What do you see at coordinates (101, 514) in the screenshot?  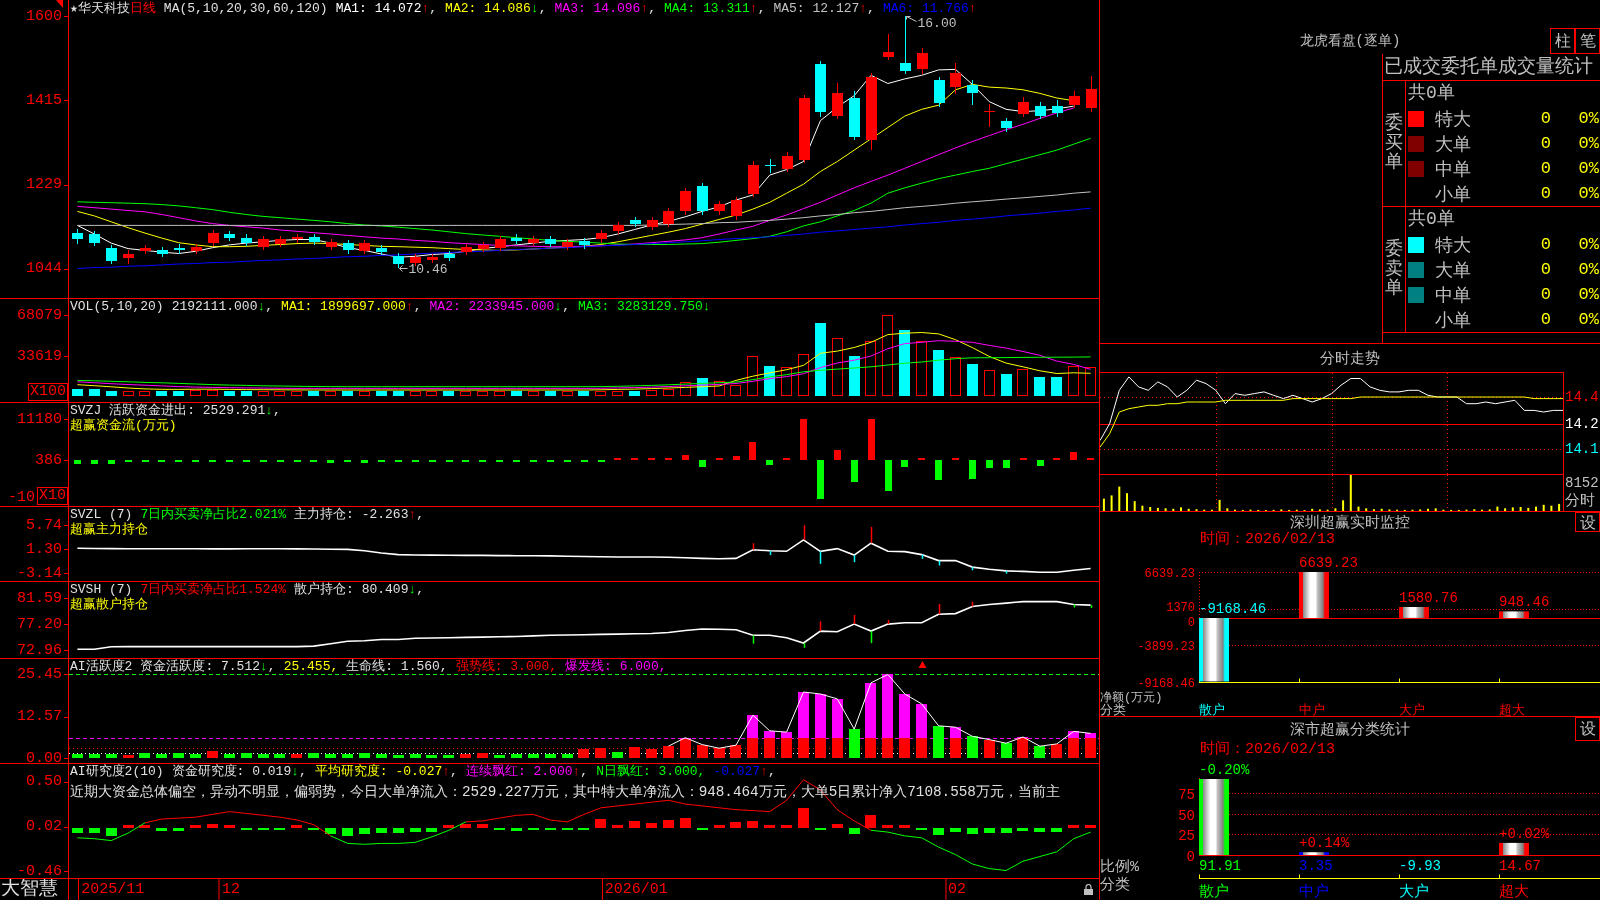 I see `legend-text: SVZL (7)` at bounding box center [101, 514].